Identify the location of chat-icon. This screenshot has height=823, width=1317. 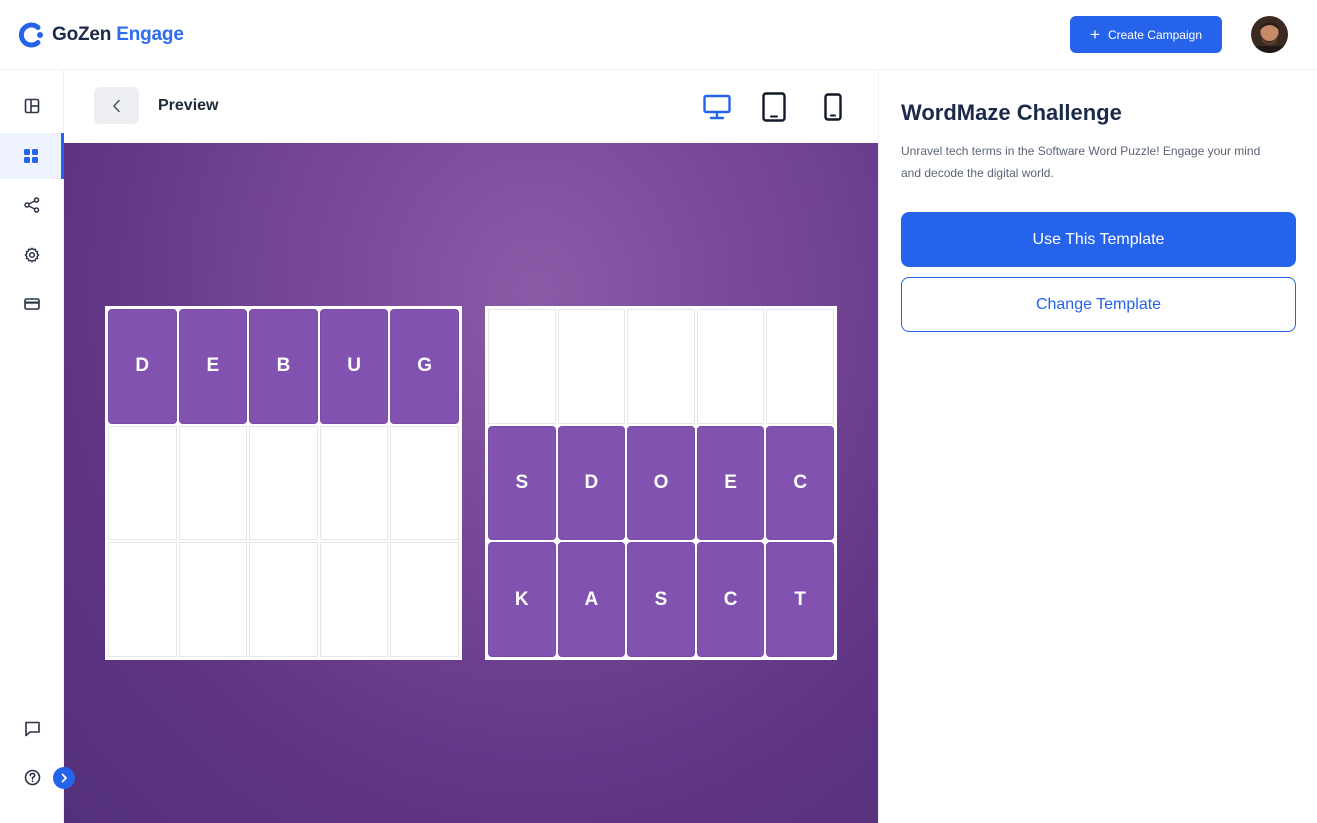
(32, 728).